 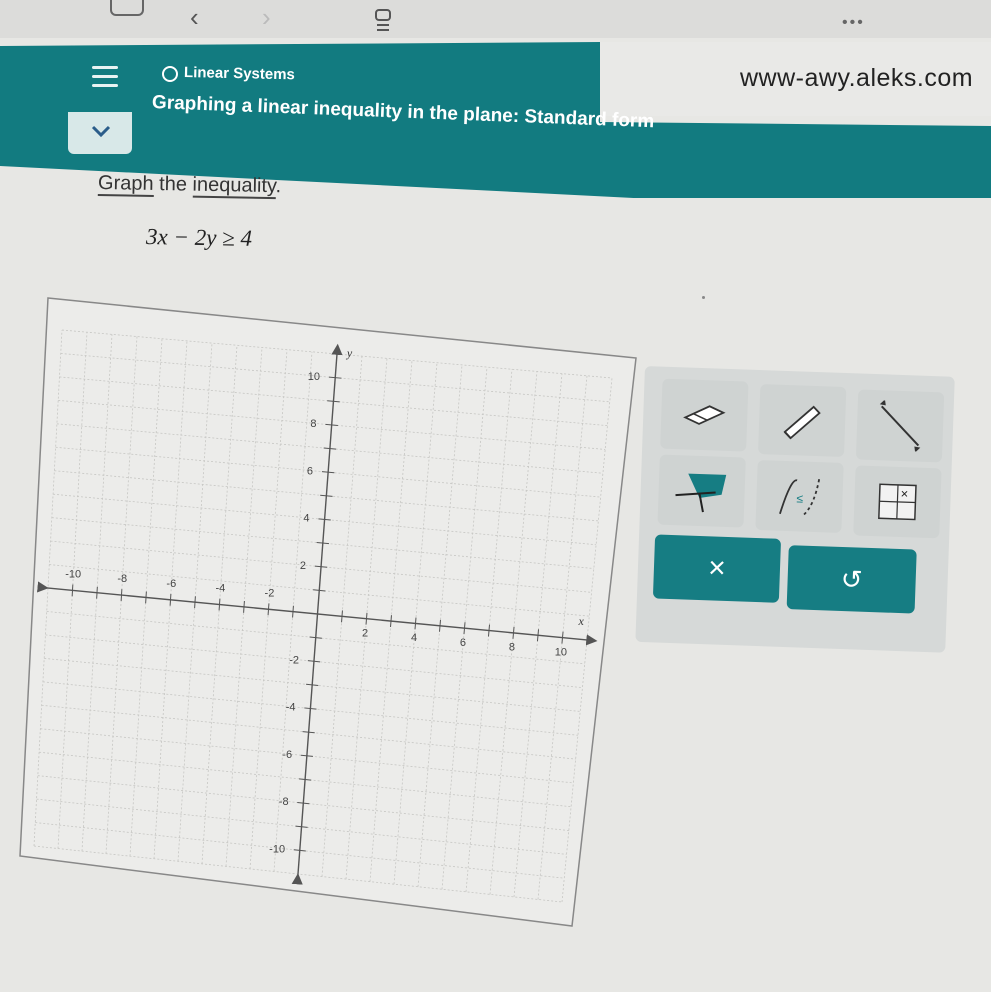 What do you see at coordinates (561, 652) in the screenshot?
I see `x-tick-label: 10` at bounding box center [561, 652].